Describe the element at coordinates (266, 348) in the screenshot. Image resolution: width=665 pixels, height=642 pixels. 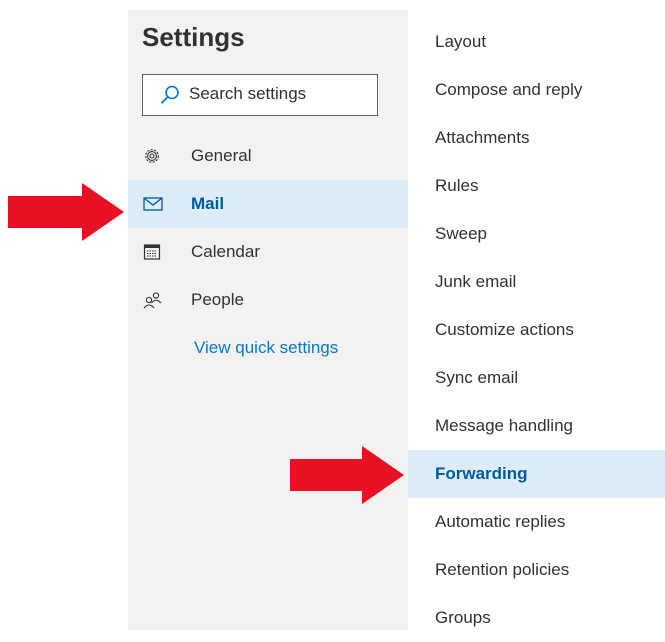
I see `view-quick-settings-link: View quick settings` at that location.